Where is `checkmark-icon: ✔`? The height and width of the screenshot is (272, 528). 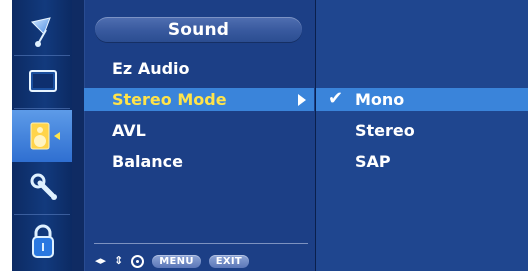
checkmark-icon: ✔ is located at coordinates (336, 98).